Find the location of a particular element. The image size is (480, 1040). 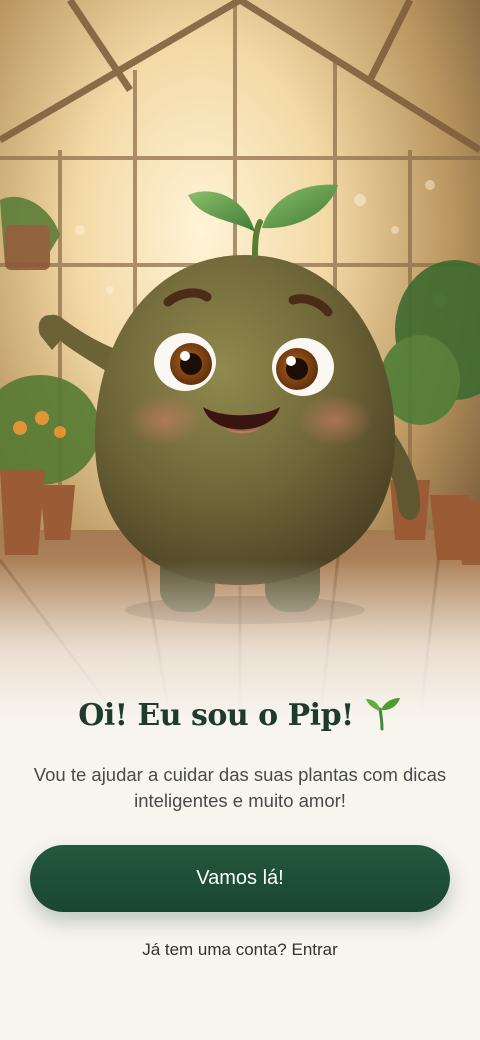

sprout-icon is located at coordinates (383, 714).